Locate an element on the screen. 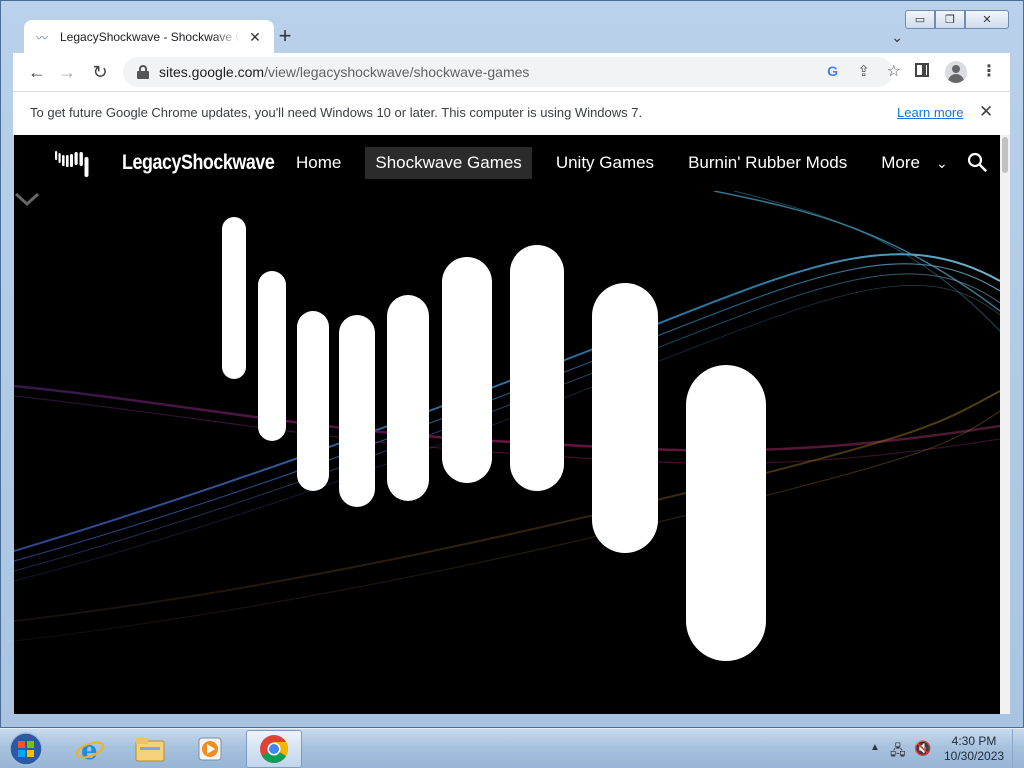 The width and height of the screenshot is (1024, 768). learn-more-link: Learn more is located at coordinates (930, 112).